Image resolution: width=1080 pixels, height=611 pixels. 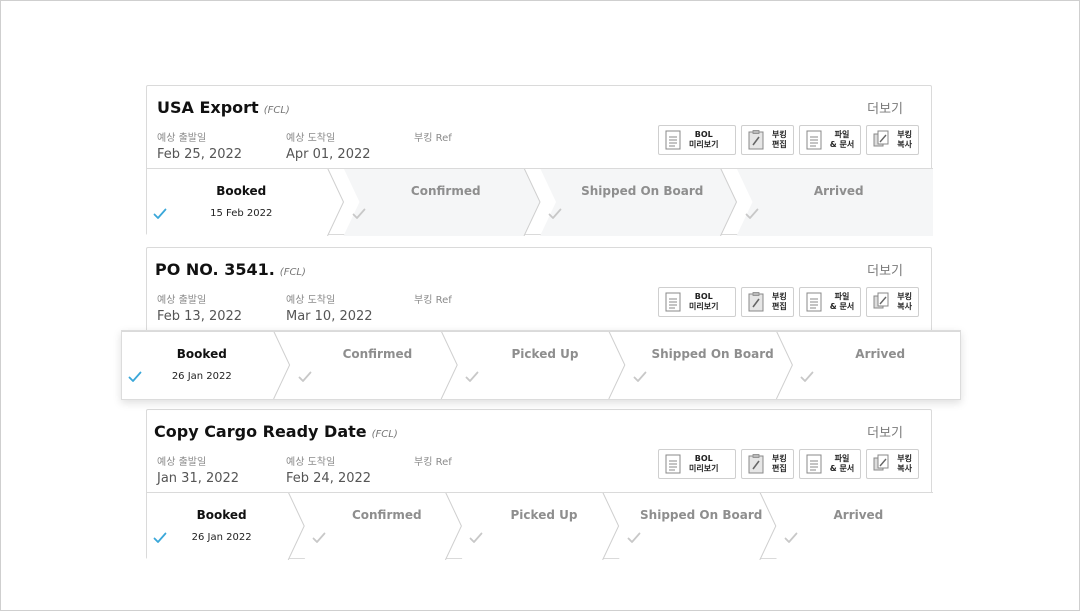 What do you see at coordinates (543, 526) in the screenshot?
I see `stage-picked-up: Picked Up` at bounding box center [543, 526].